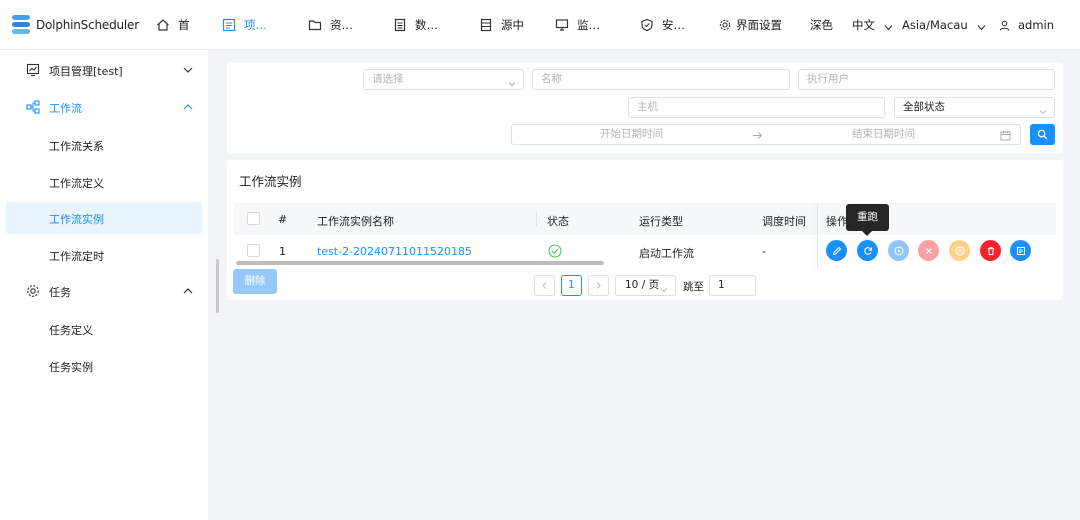 The height and width of the screenshot is (520, 1080). I want to click on delete-batch-button: 删除, so click(255, 281).